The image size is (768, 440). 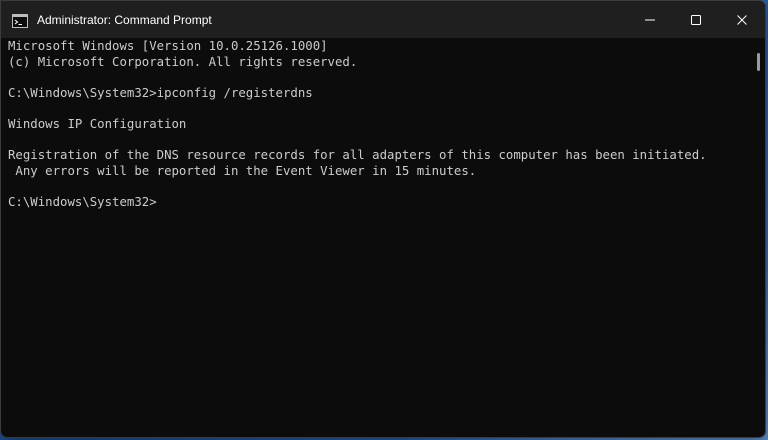 I want to click on maximize-icon, so click(x=696, y=19).